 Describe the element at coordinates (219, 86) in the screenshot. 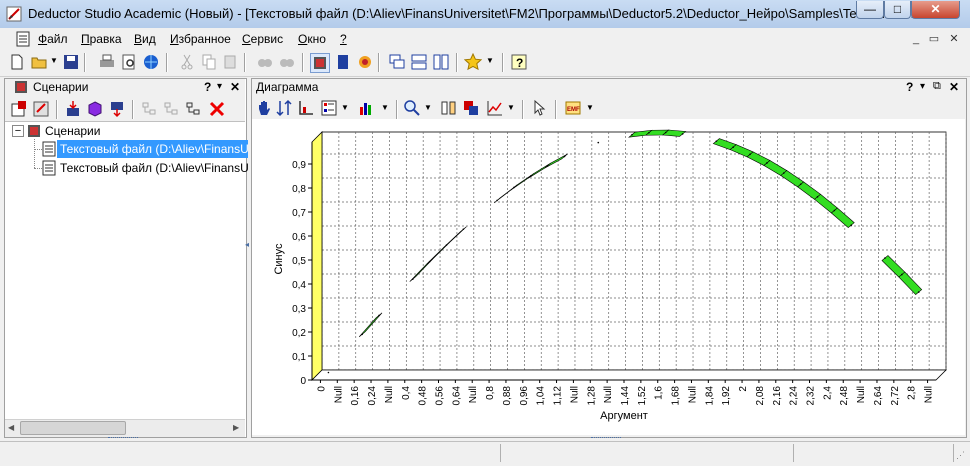

I see `scenarios-pin-button: ▾` at that location.